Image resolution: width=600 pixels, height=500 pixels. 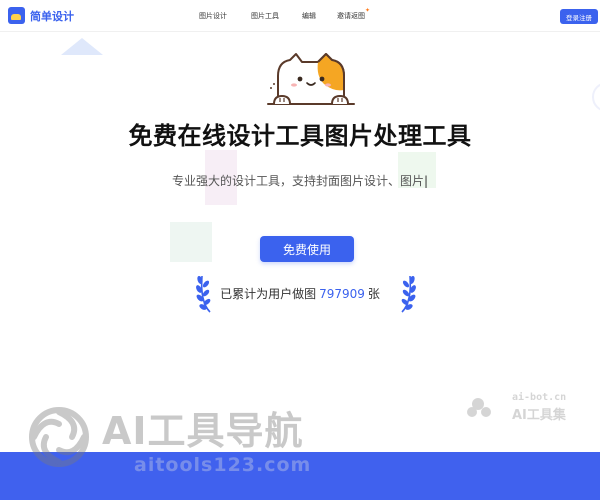 What do you see at coordinates (268, 294) in the screenshot?
I see `stats-prefix: 已累计为用户做图` at bounding box center [268, 294].